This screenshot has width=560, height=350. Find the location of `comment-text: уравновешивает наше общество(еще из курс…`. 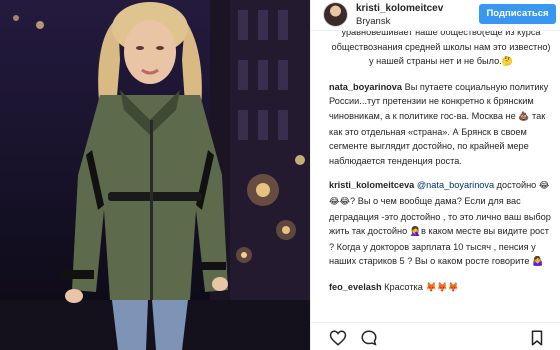

comment-text: уравновешивает наше общество(еще из курс… is located at coordinates (441, 49).